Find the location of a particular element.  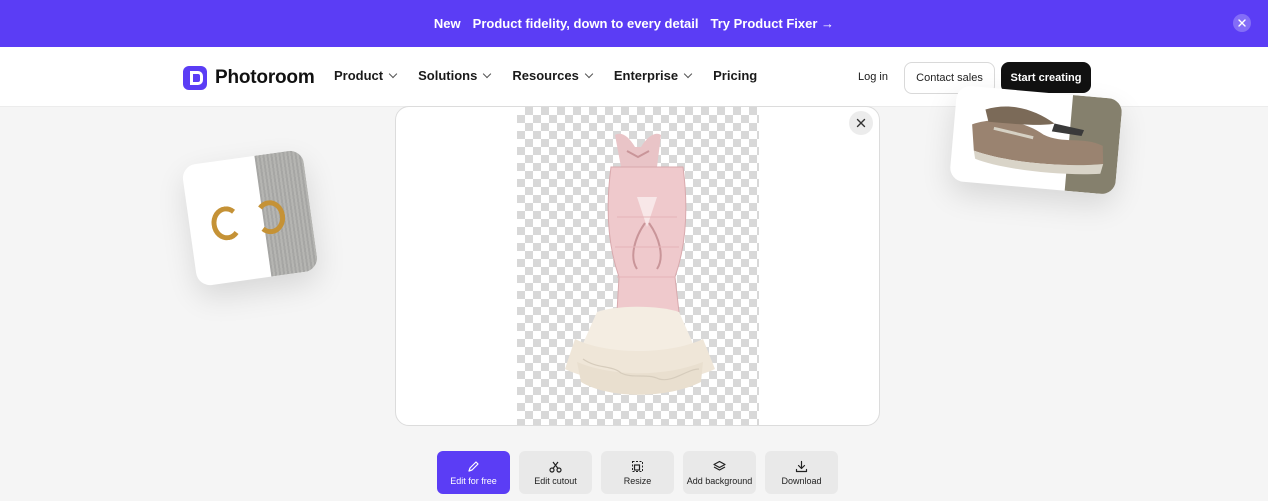

earring-left-image is located at coordinates (226, 223).